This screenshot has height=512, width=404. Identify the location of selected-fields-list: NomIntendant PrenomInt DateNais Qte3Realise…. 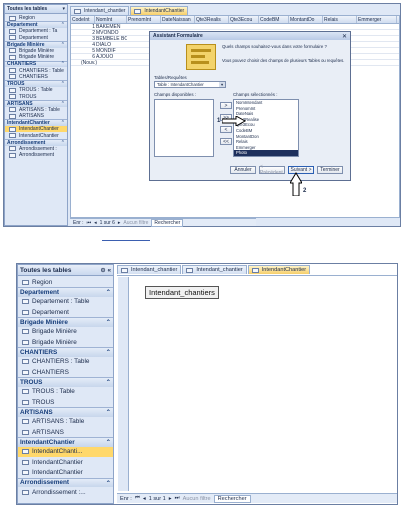
(266, 128).